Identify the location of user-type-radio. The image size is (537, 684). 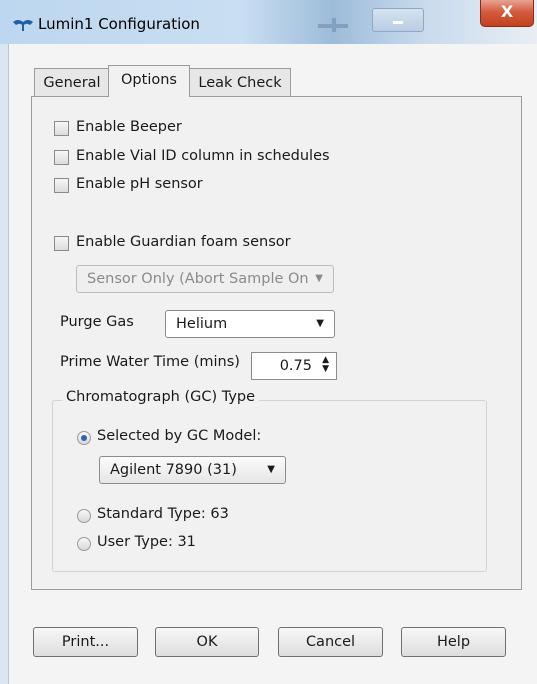
(84, 544).